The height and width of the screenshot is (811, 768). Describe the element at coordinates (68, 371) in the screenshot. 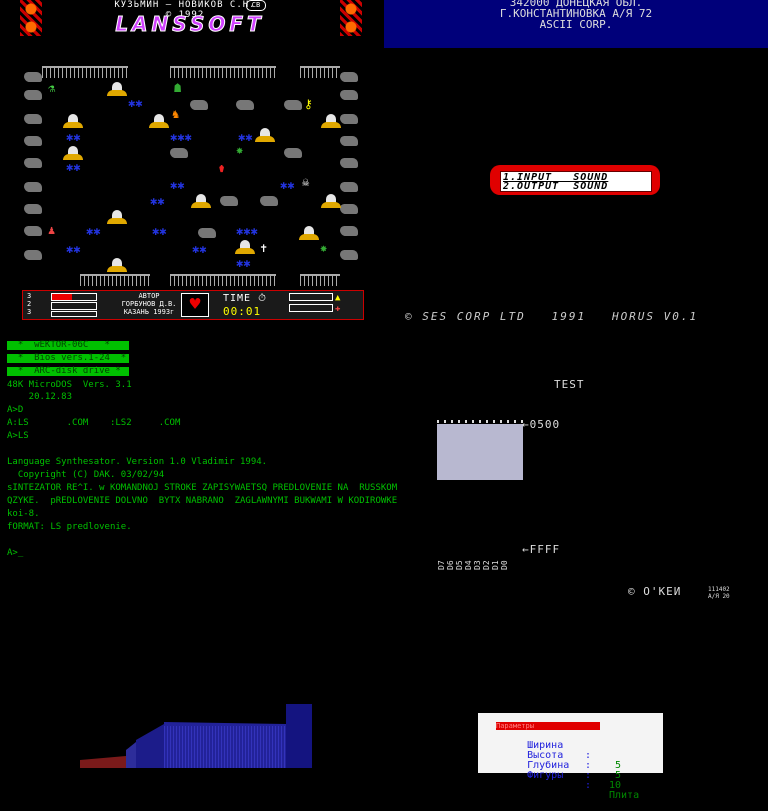

I see `boot-banner: * ARC-disk drive *` at that location.